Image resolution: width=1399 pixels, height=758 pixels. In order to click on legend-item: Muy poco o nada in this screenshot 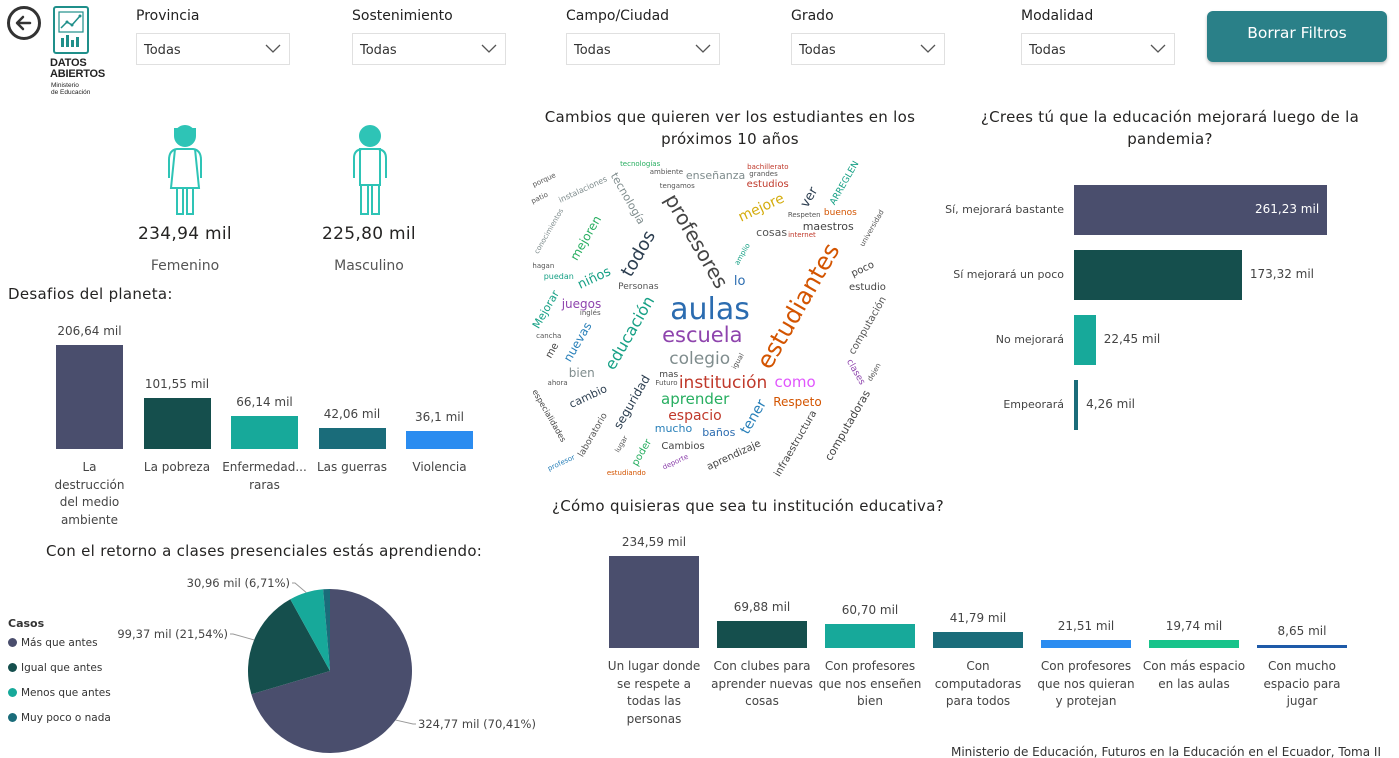, I will do `click(59, 717)`.